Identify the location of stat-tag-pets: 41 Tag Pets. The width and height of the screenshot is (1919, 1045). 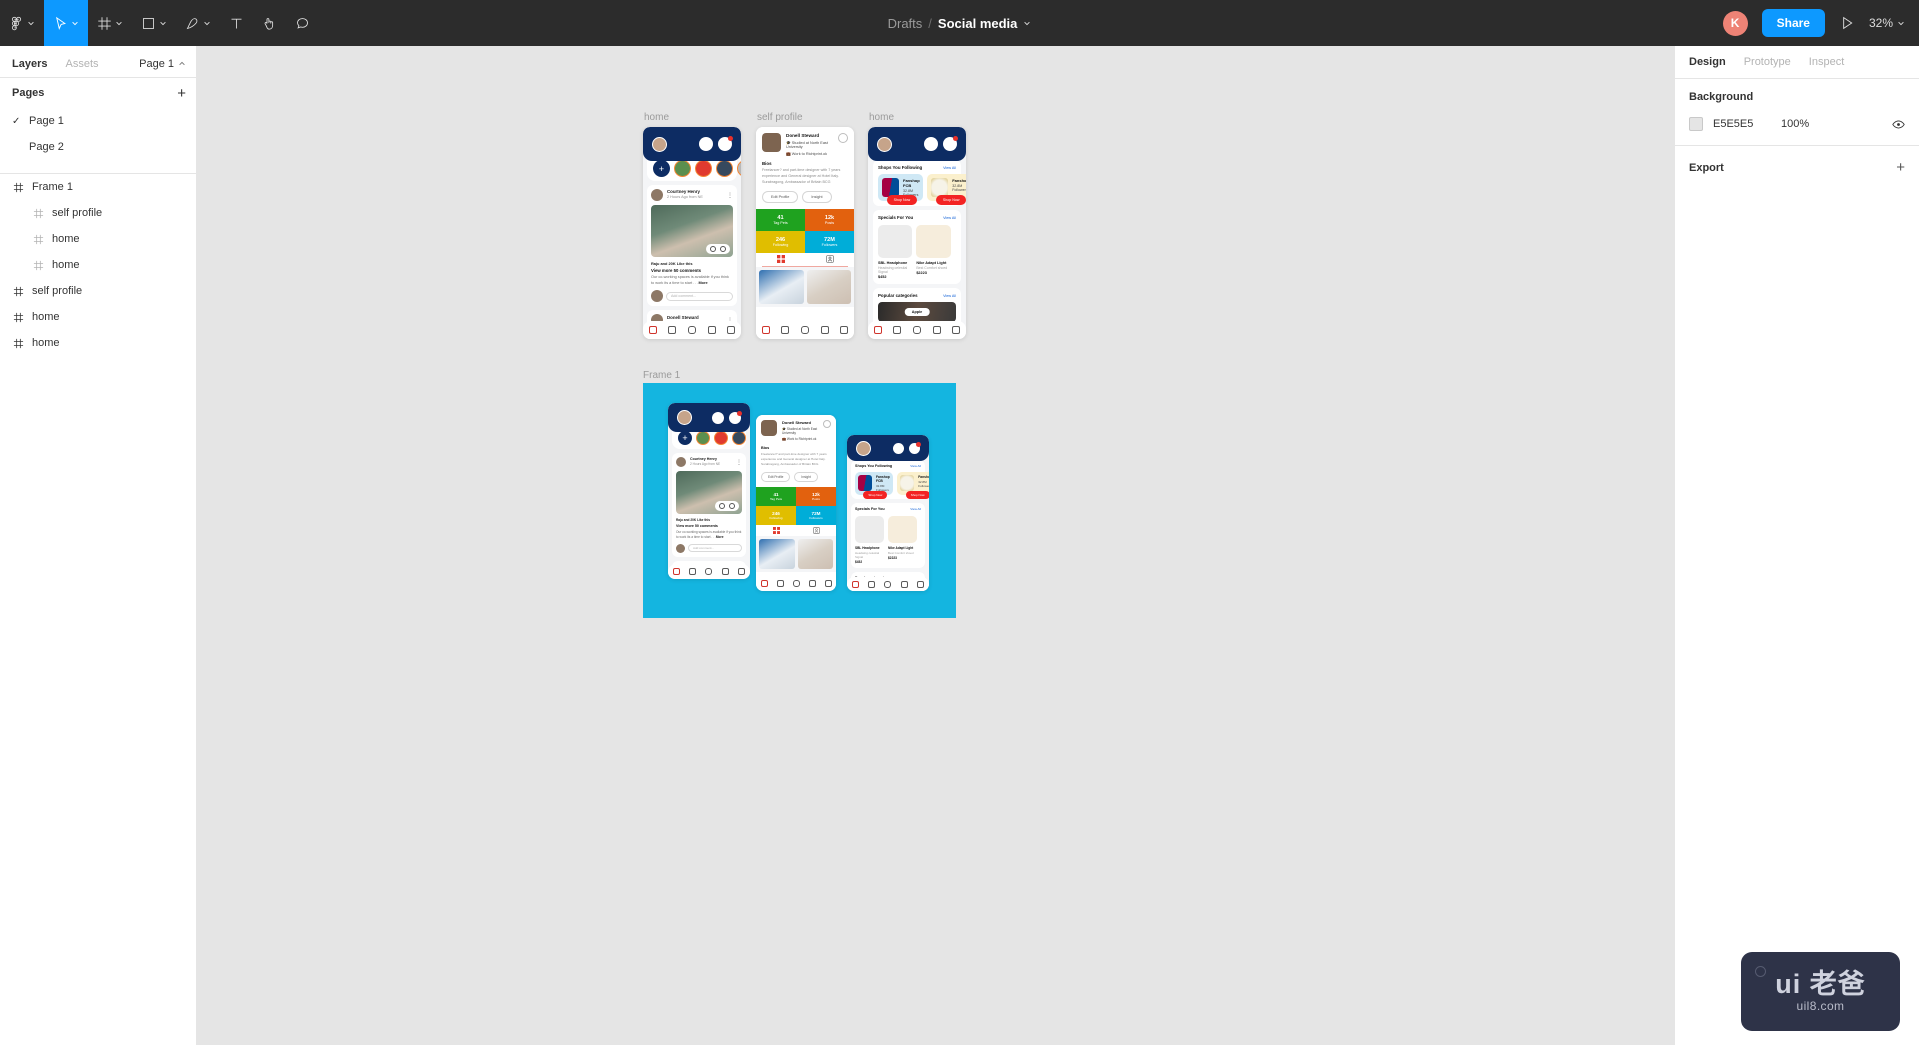
(780, 219).